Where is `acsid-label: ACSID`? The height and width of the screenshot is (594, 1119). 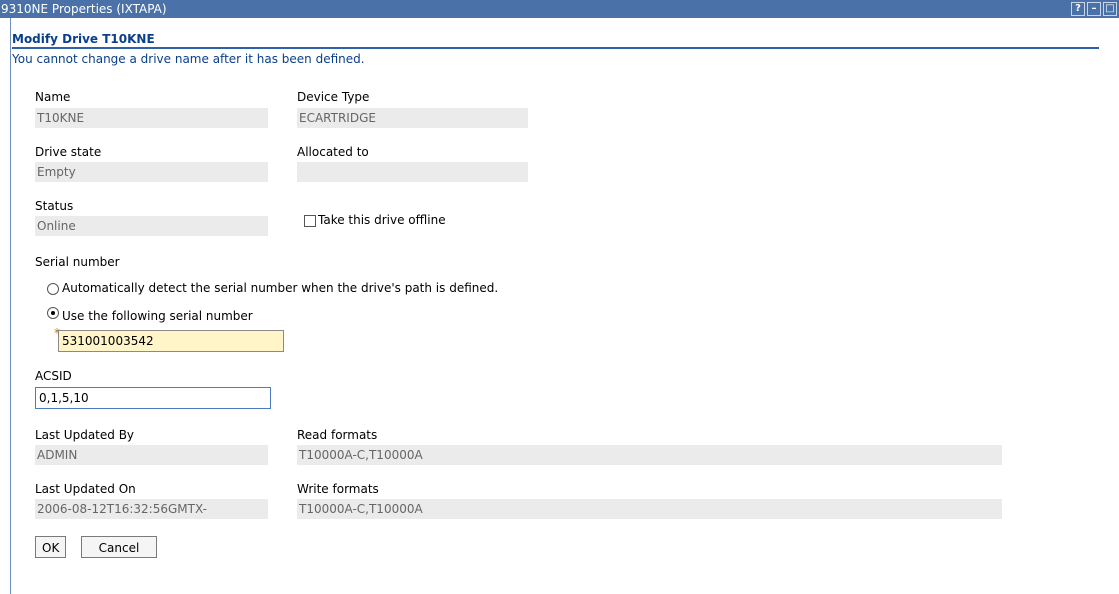
acsid-label: ACSID is located at coordinates (53, 376).